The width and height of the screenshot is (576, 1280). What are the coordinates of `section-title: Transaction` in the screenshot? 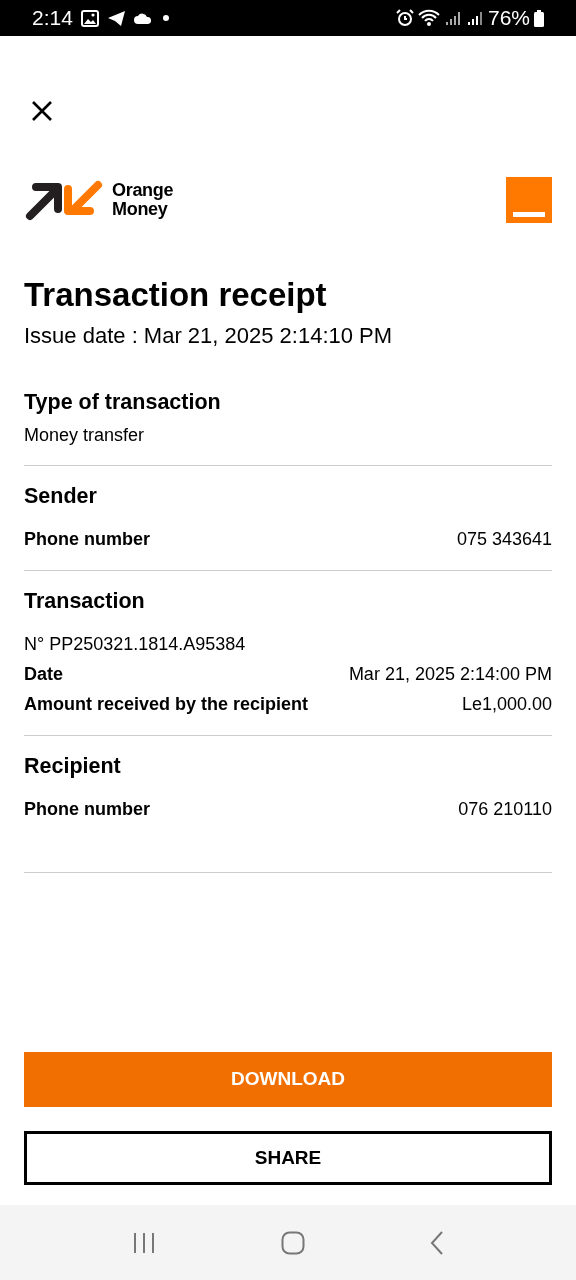 It's located at (85, 601).